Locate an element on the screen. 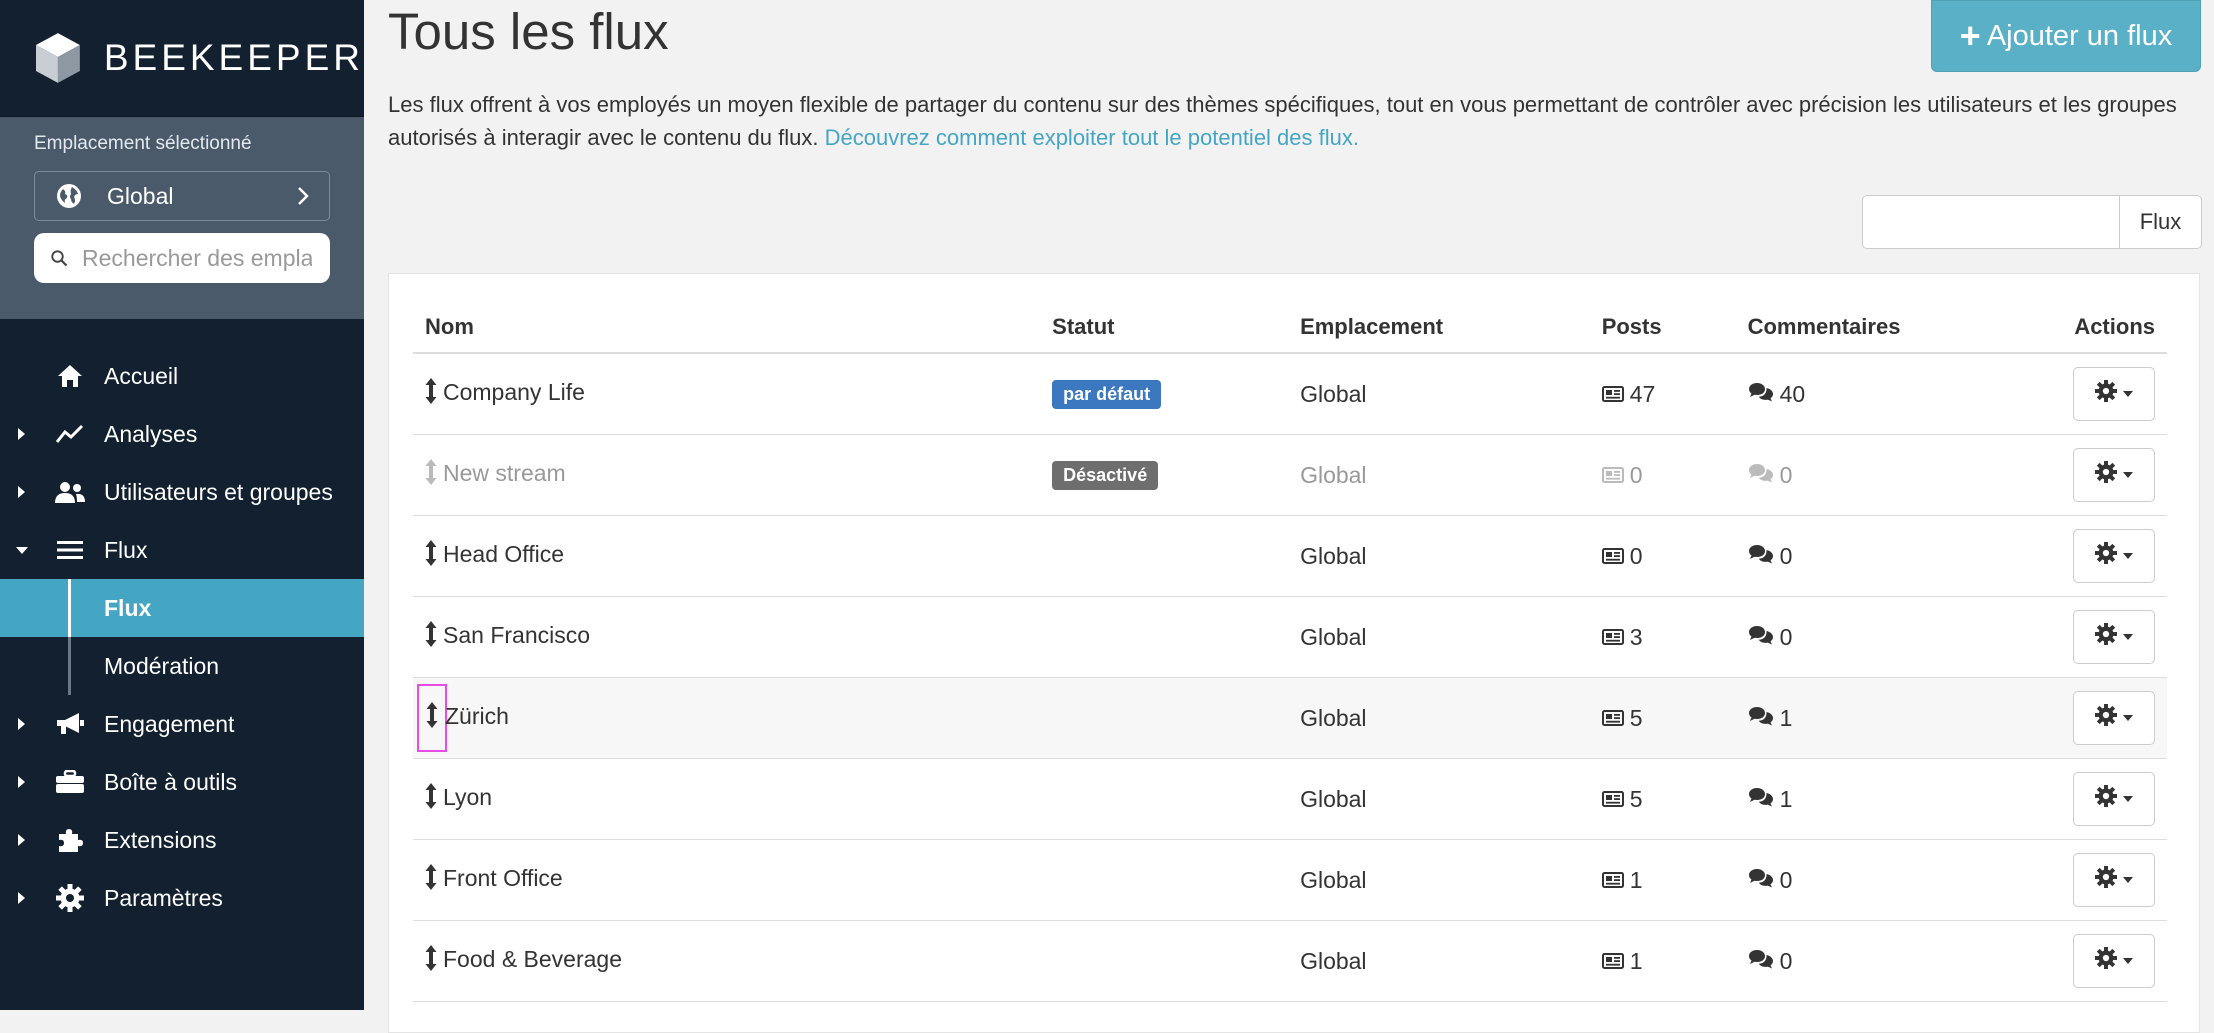 Image resolution: width=2214 pixels, height=1033 pixels. search-icon is located at coordinates (59, 258).